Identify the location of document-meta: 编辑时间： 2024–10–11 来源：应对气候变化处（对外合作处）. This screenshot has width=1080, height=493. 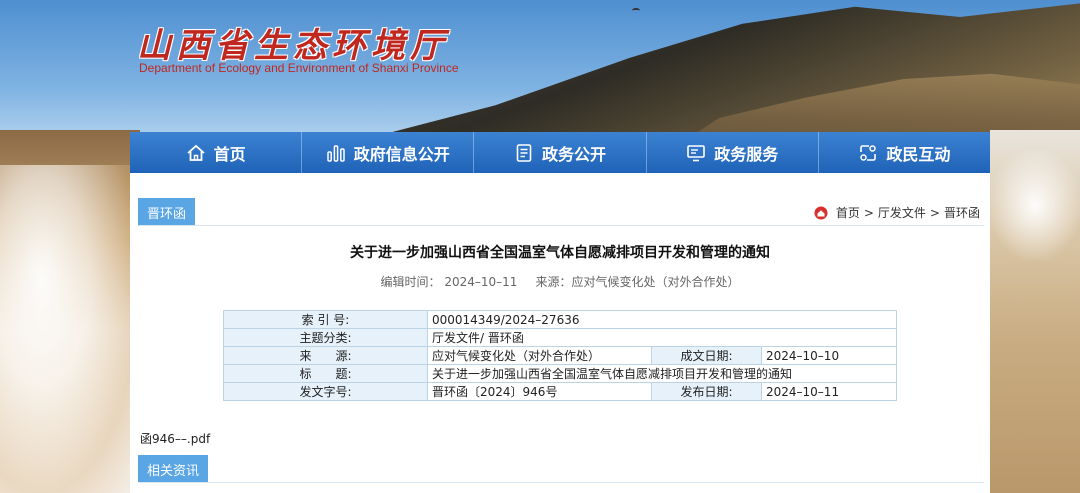
(560, 281).